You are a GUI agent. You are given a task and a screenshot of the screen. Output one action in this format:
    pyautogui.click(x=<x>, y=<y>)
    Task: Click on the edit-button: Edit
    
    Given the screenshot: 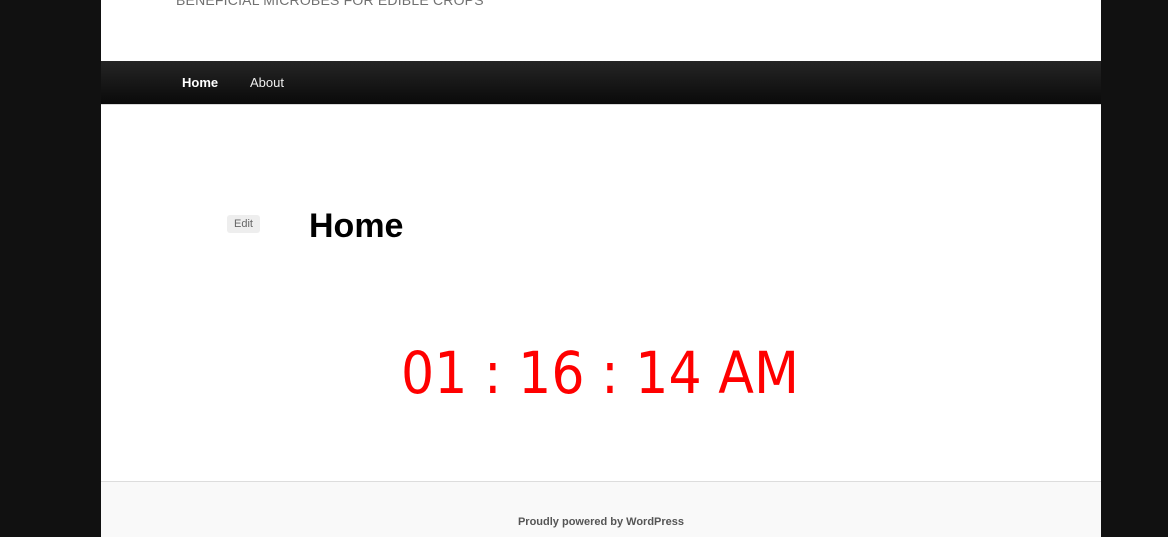 What is the action you would take?
    pyautogui.click(x=243, y=224)
    